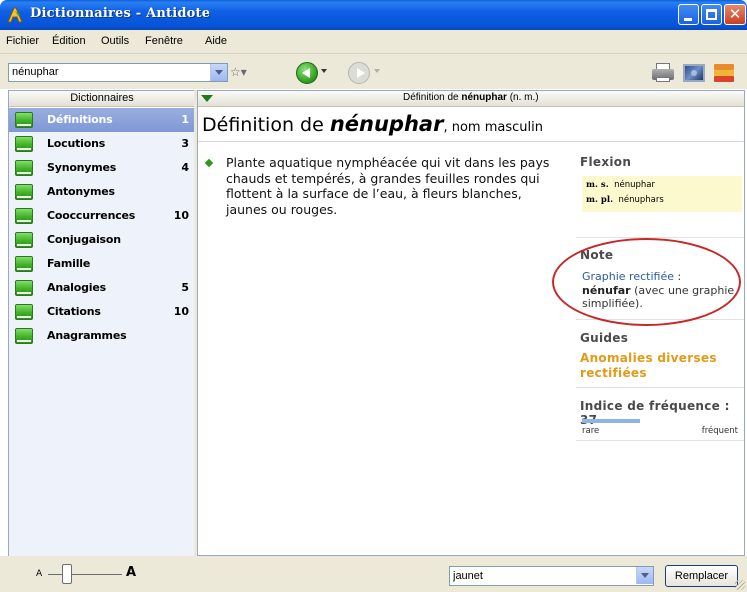 This screenshot has height=592, width=747. Describe the element at coordinates (91, 215) in the screenshot. I see `sidebar-item-label: Cooccurrences` at that location.